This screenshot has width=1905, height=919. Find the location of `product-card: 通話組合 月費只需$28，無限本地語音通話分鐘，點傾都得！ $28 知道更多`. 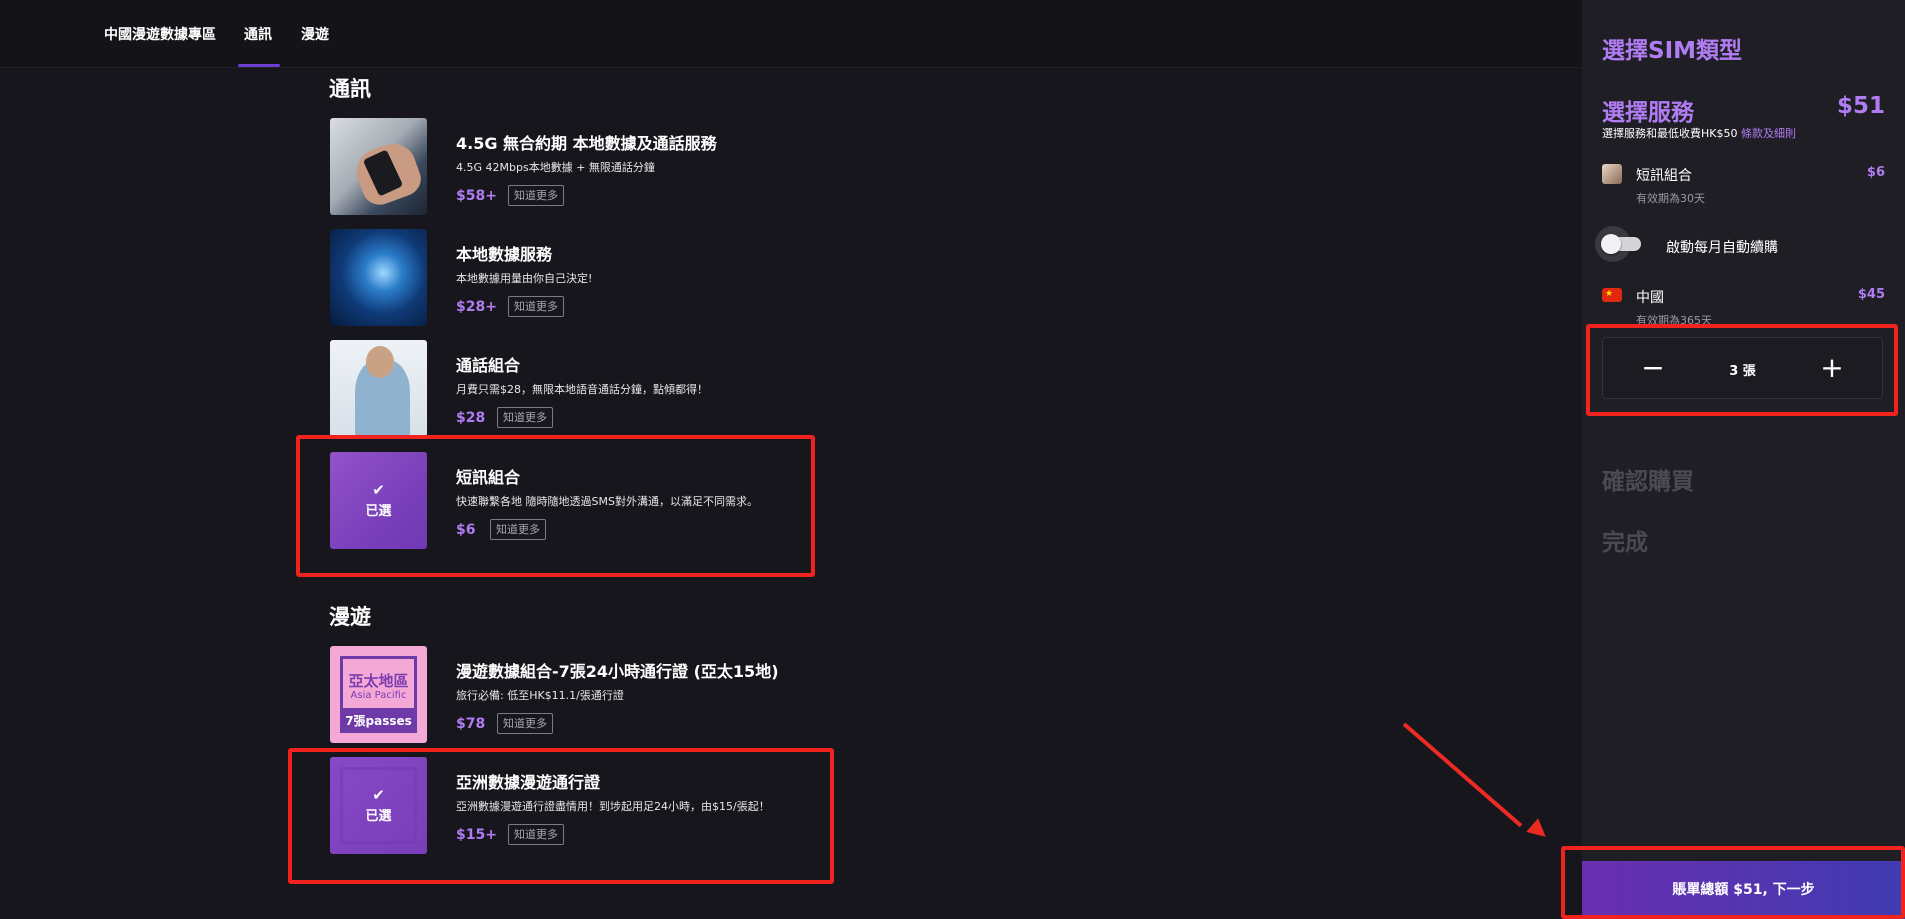

product-card: 通話組合 月費只需$28，無限本地語音通話分鐘，點傾都得！ $28 知道更多 is located at coordinates (570, 389).